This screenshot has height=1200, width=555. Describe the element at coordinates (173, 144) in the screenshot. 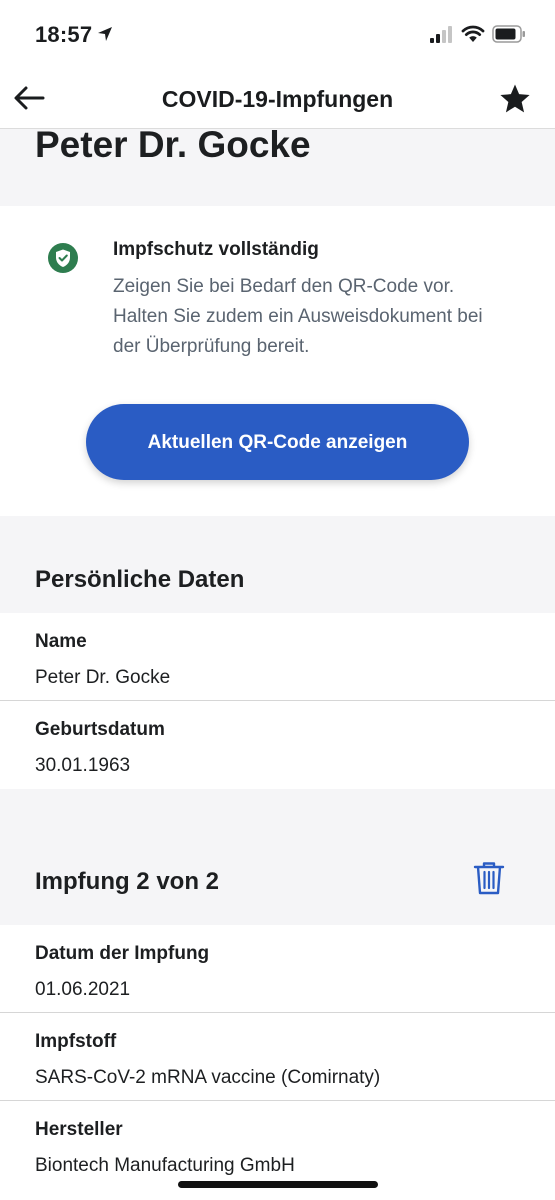

I see `person-name-header: Peter Dr. Gocke` at that location.